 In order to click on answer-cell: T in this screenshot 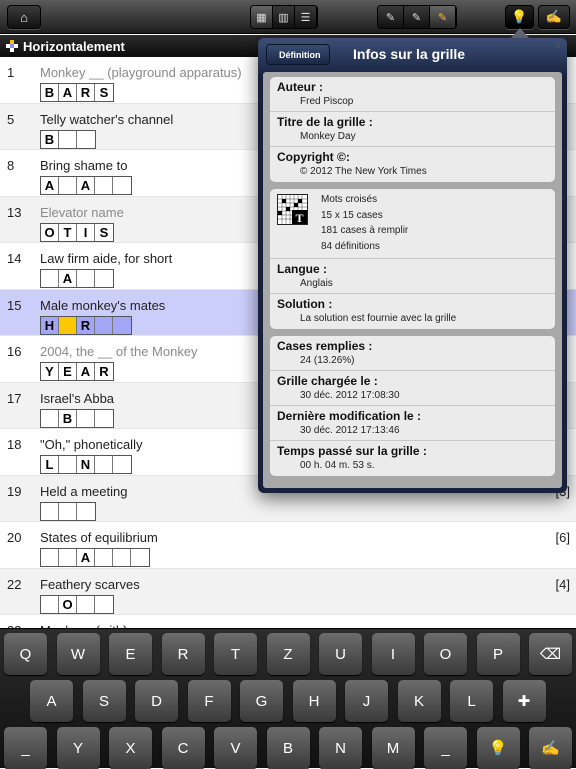, I will do `click(68, 232)`.